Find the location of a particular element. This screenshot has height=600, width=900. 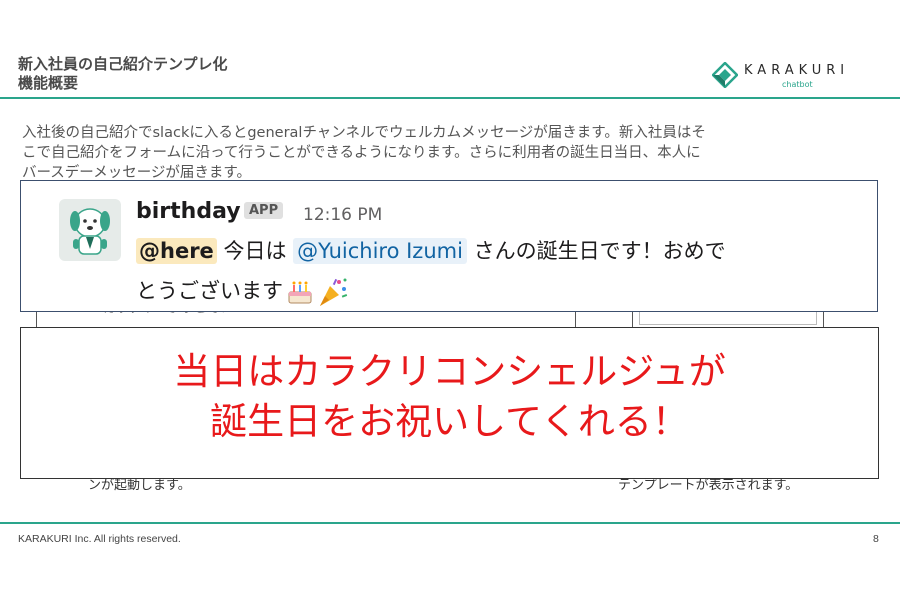

message-text-segment: さんの誕生日です！おめで is located at coordinates (596, 251).